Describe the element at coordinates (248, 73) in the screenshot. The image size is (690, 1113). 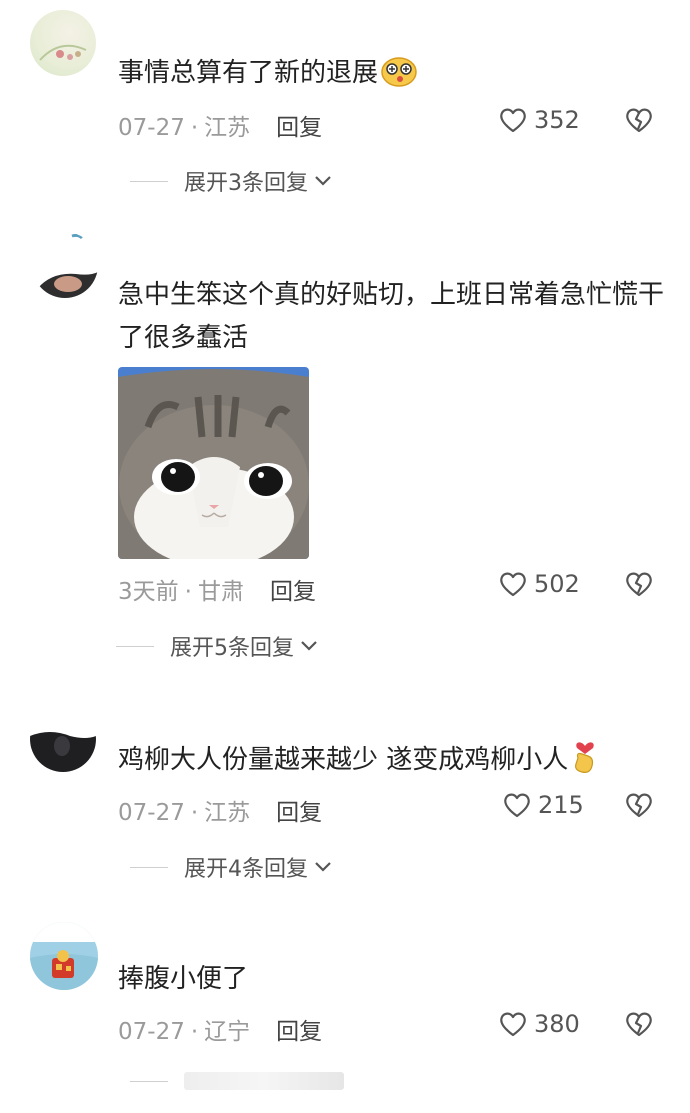
I see `comment-text-content: 事情总算有了新的退展` at that location.